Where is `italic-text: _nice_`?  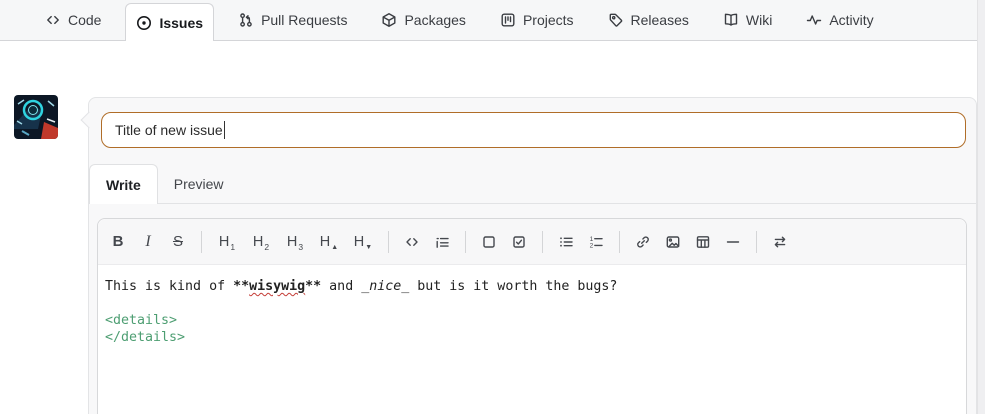 italic-text: _nice_ is located at coordinates (385, 286).